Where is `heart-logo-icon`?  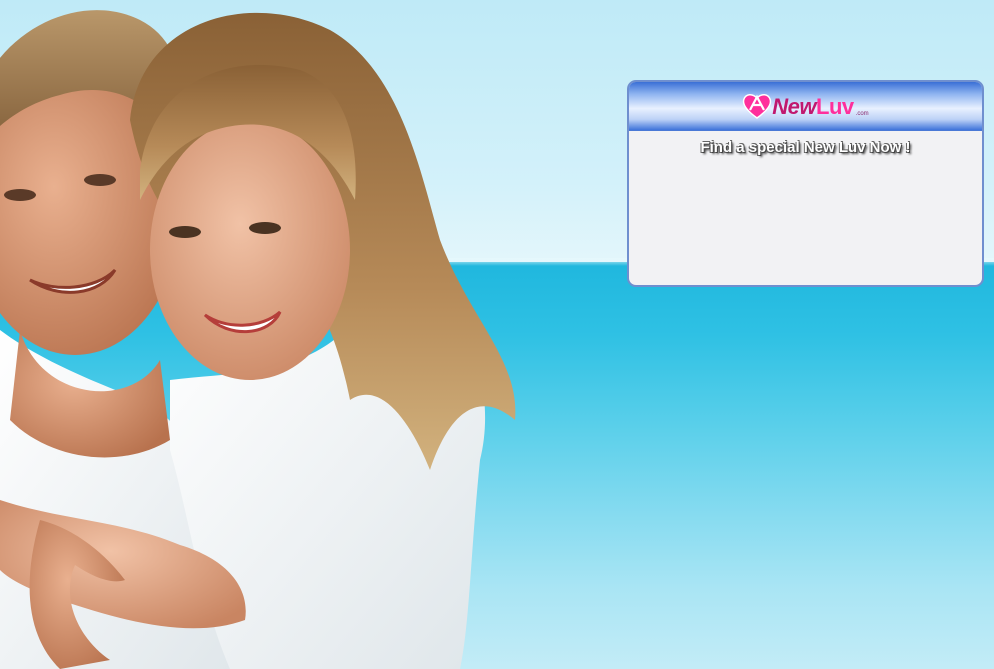
heart-logo-icon is located at coordinates (757, 106).